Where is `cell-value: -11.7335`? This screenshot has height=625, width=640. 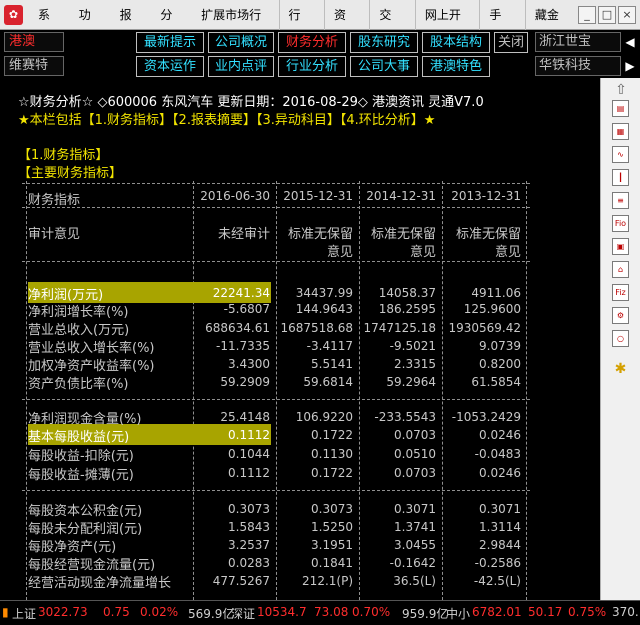 cell-value: -11.7335 is located at coordinates (243, 346).